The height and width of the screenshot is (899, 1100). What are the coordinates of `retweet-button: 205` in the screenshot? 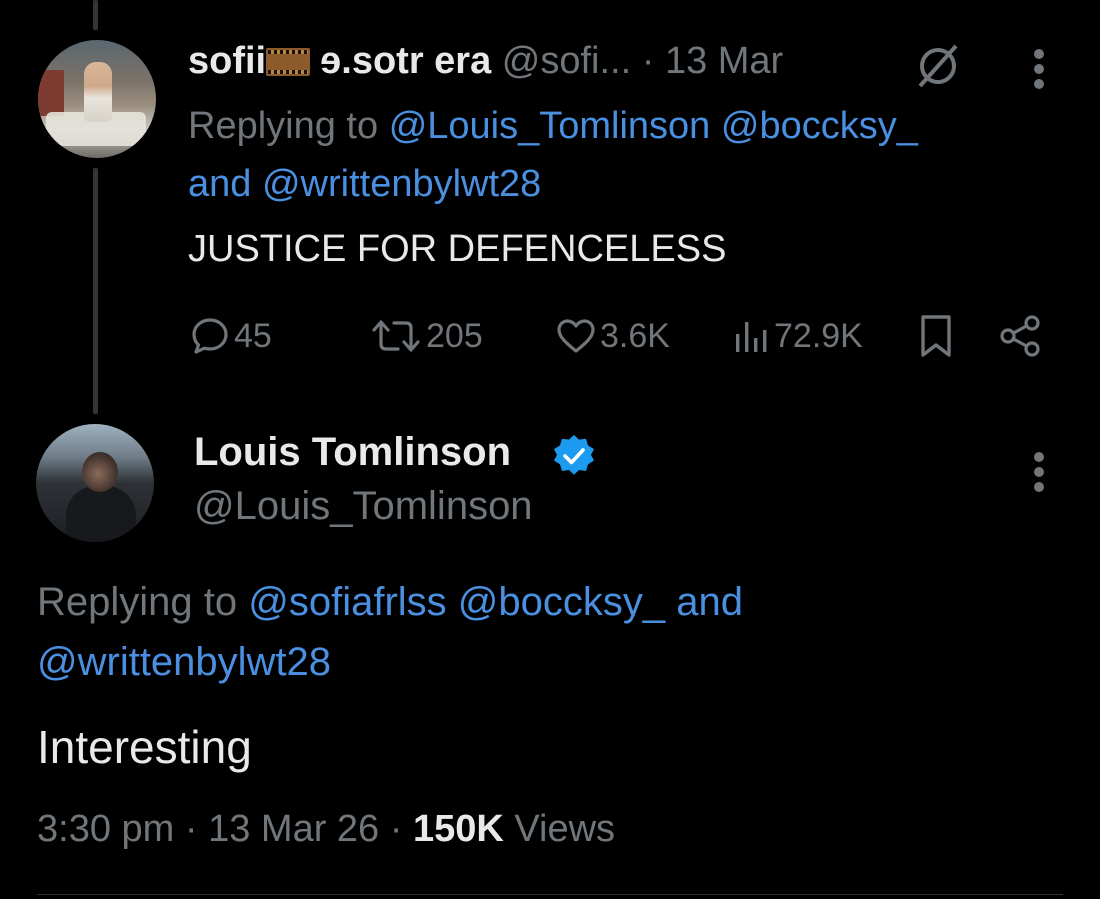 It's located at (425, 336).